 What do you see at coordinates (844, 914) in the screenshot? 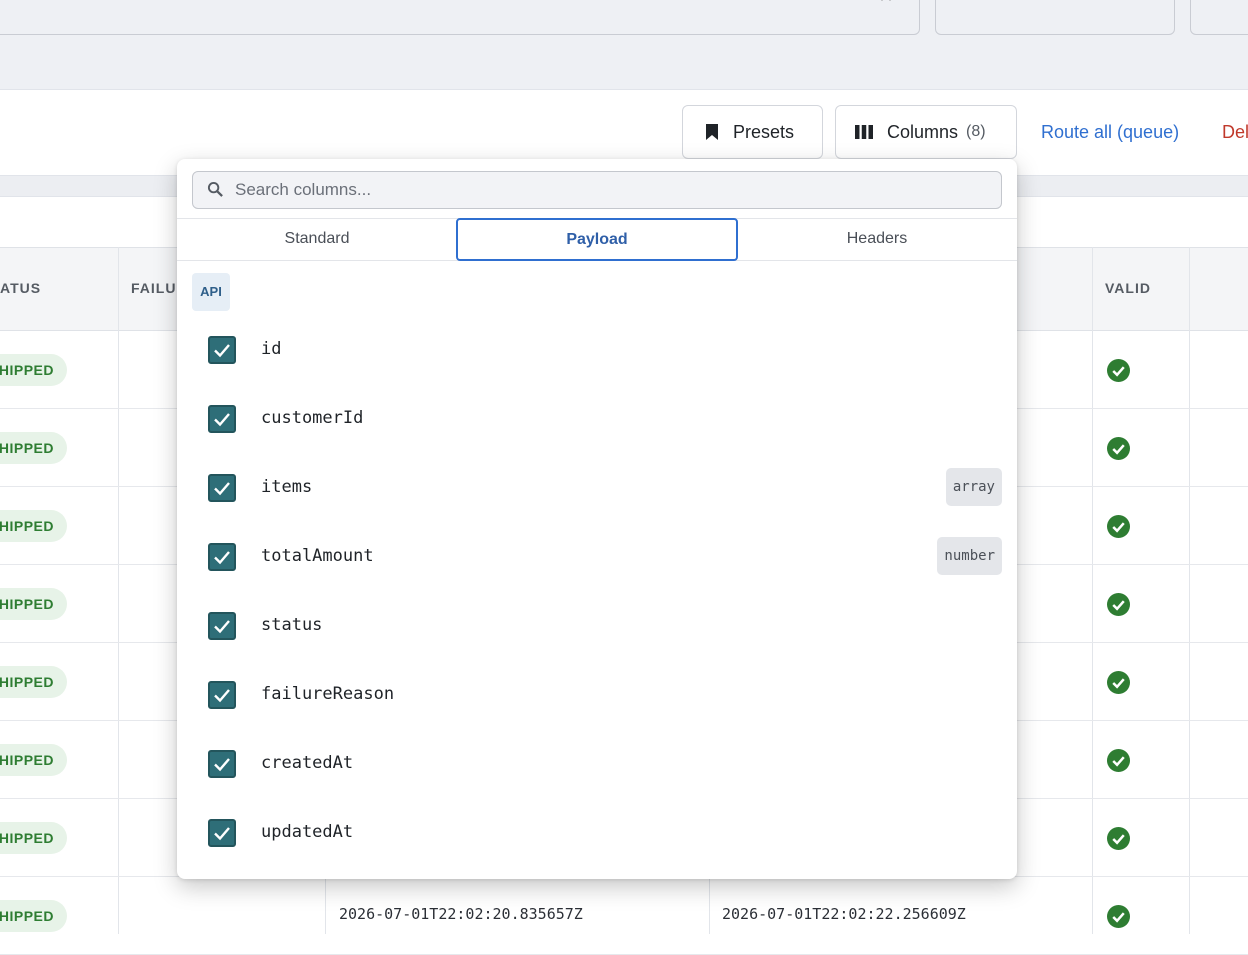
I see `updated-at-cell: 2026-07-01T22:02:22.256609Z` at bounding box center [844, 914].